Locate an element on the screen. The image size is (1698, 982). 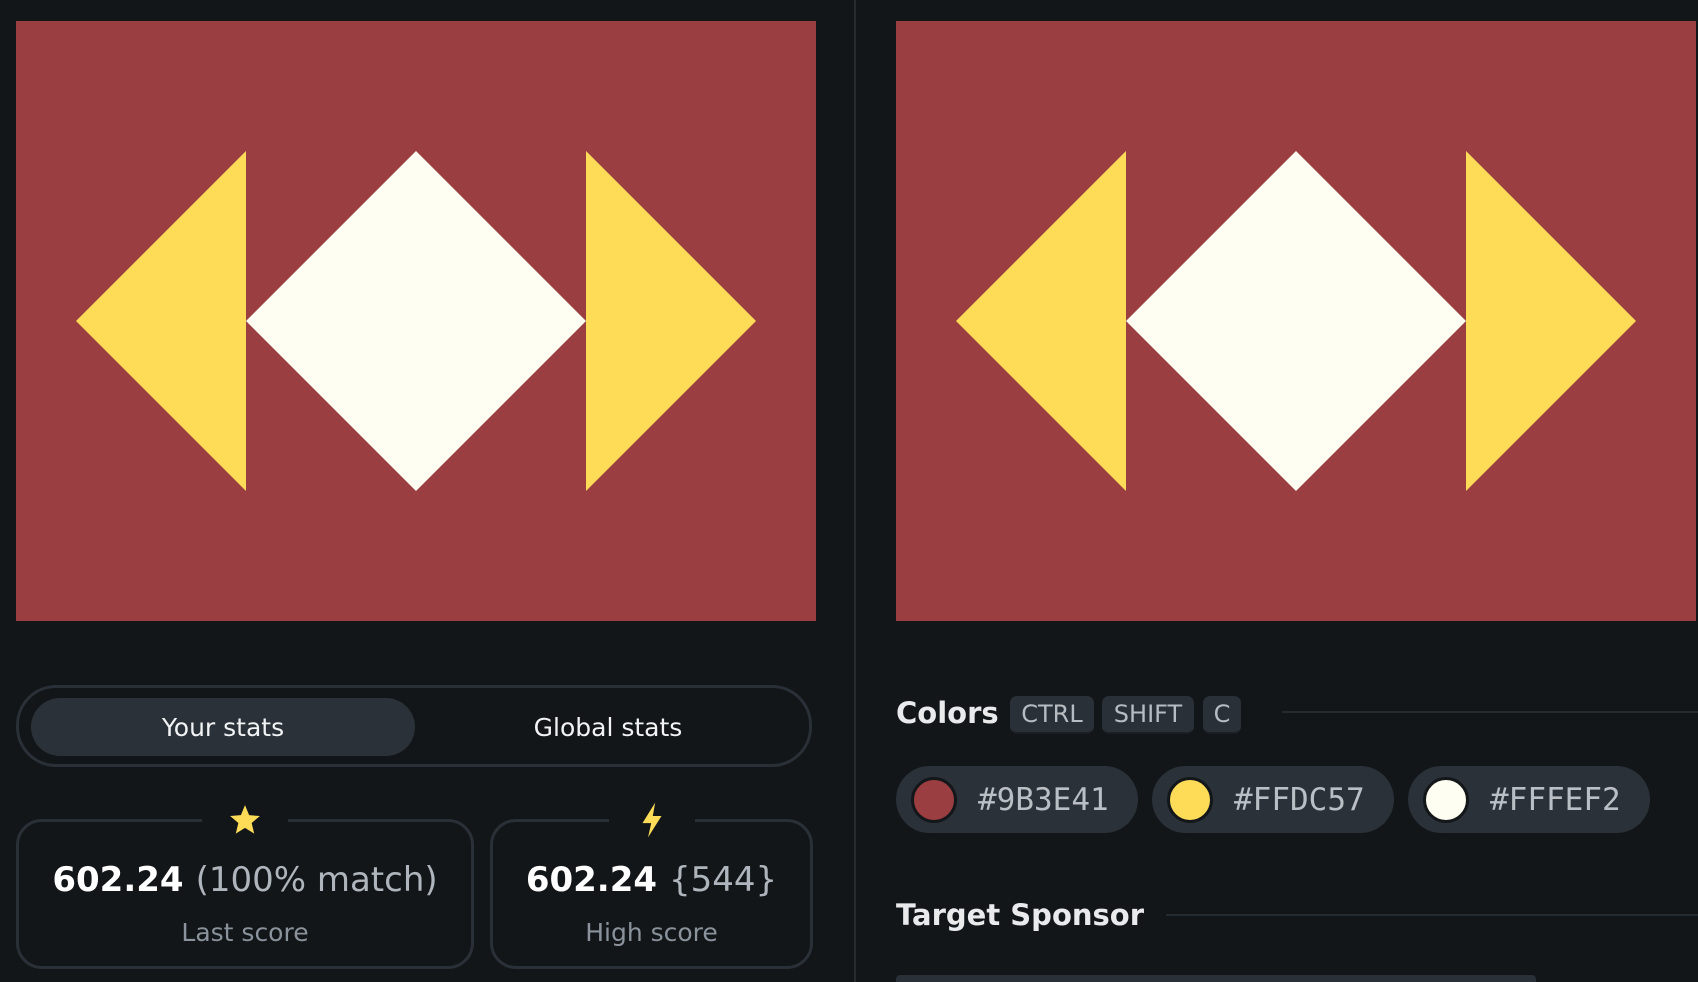
lightning-icon is located at coordinates (651, 820).